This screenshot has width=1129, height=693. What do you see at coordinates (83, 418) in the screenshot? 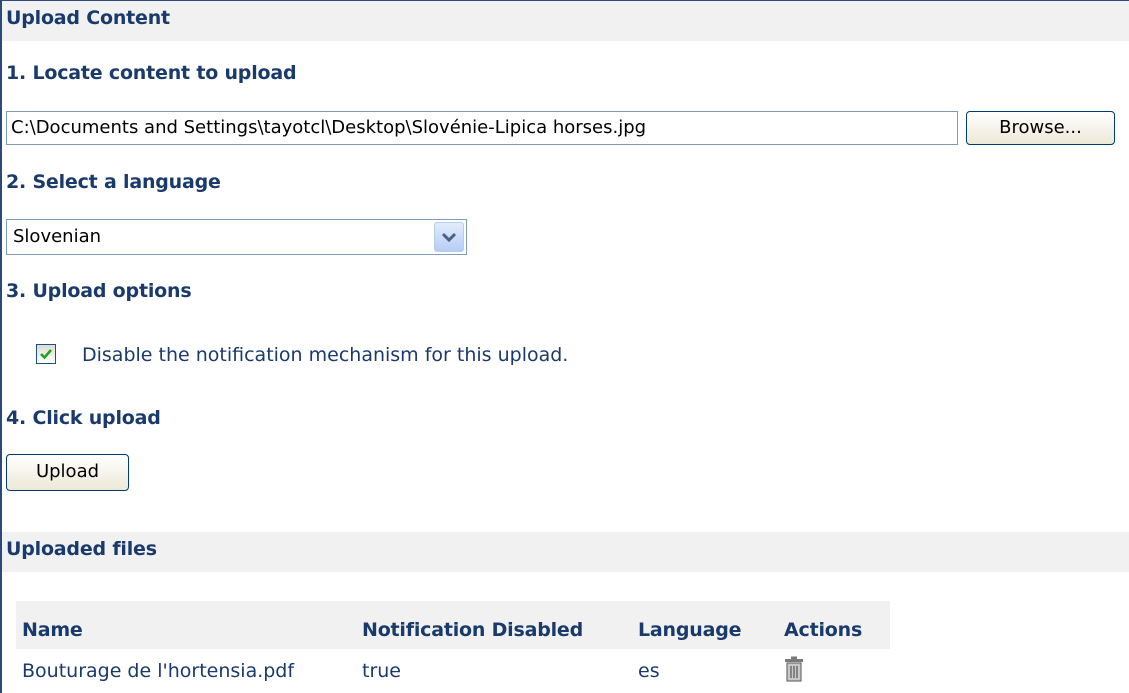
I see `step-4-title: 4. Click upload` at bounding box center [83, 418].